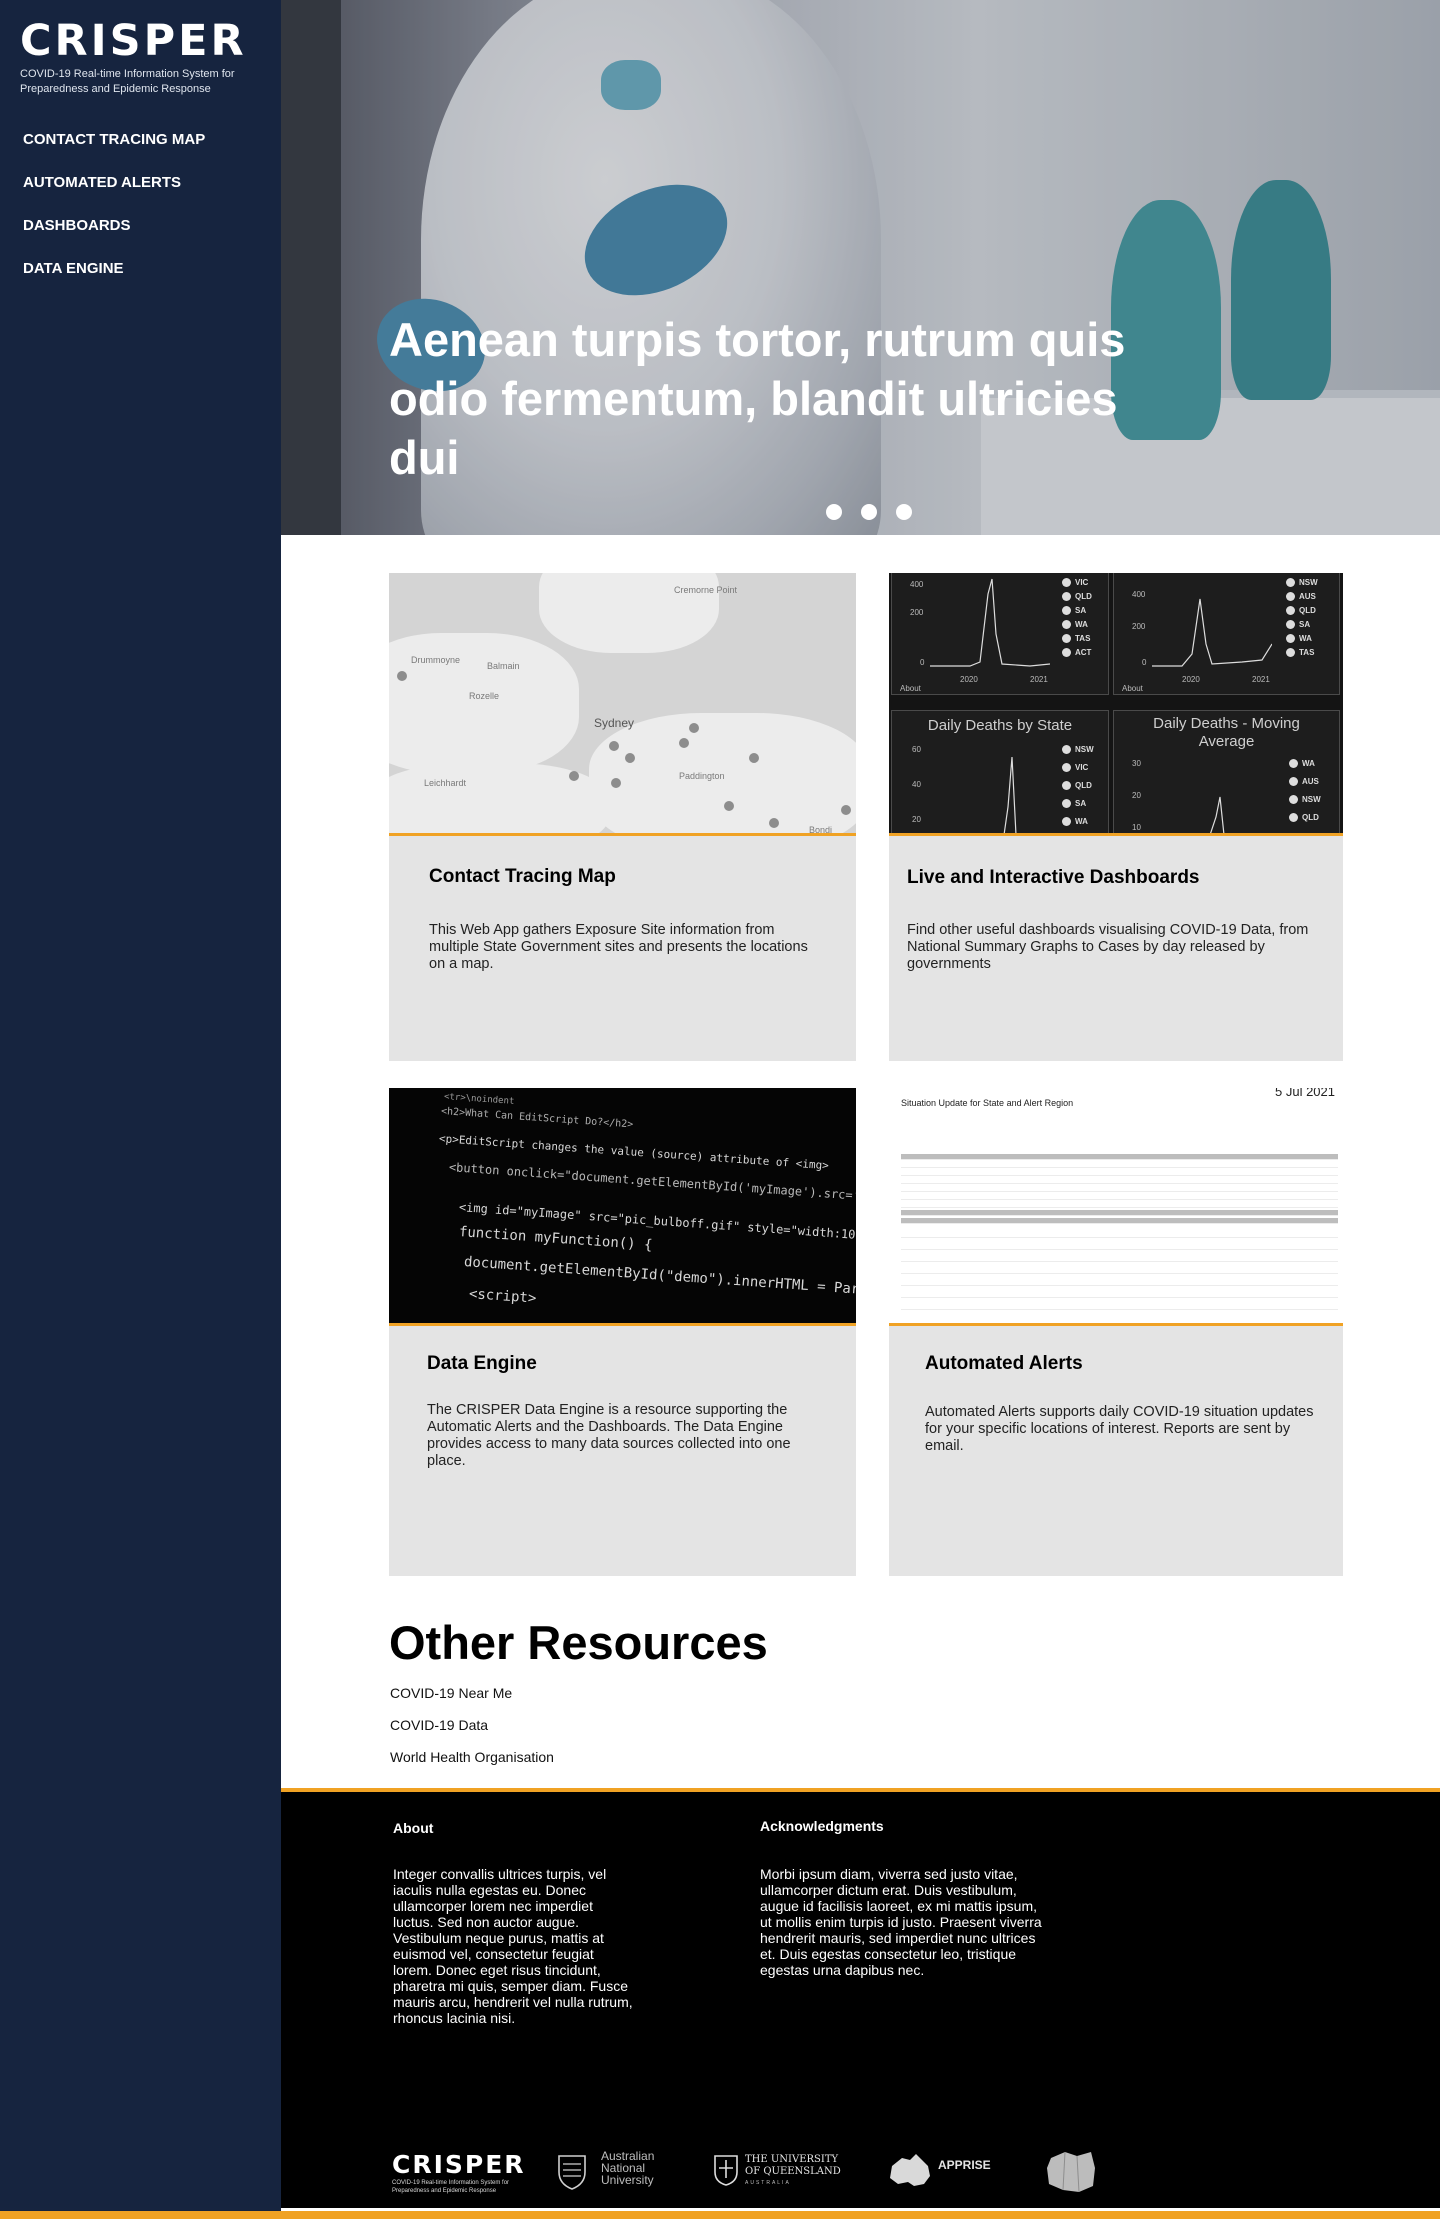 The height and width of the screenshot is (2219, 1440). I want to click on uq-country: AUSTRALIA, so click(768, 2183).